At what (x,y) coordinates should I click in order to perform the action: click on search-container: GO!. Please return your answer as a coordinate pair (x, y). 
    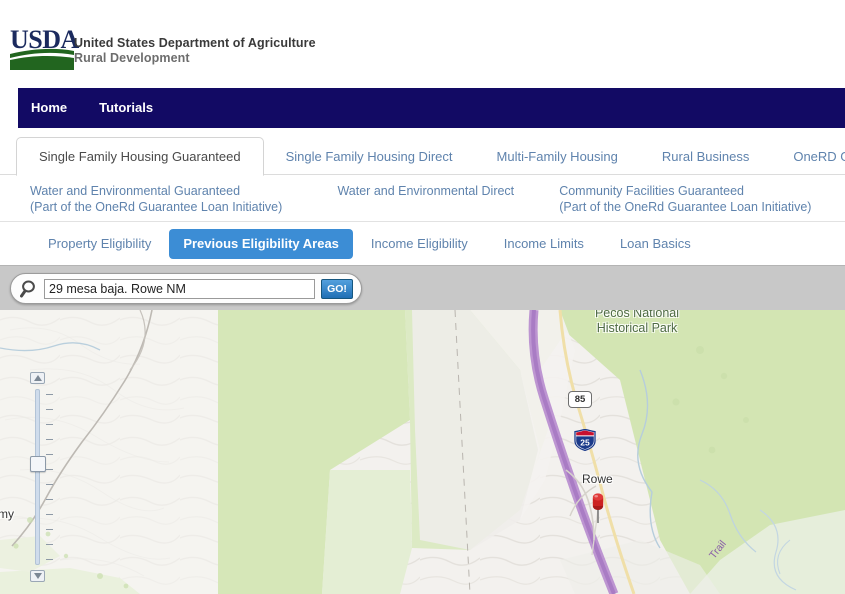
    Looking at the image, I should click on (186, 288).